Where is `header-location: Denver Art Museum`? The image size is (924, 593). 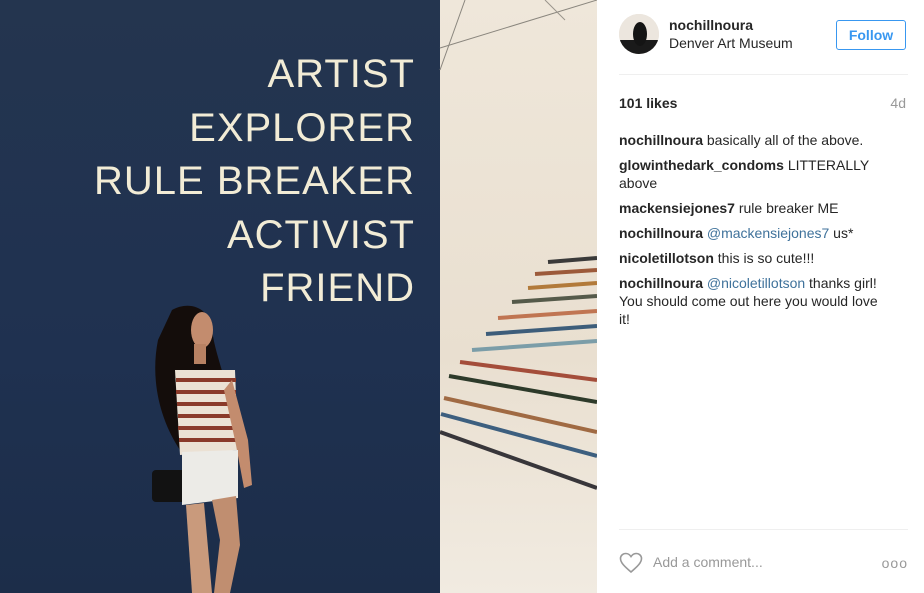
header-location: Denver Art Museum is located at coordinates (731, 43).